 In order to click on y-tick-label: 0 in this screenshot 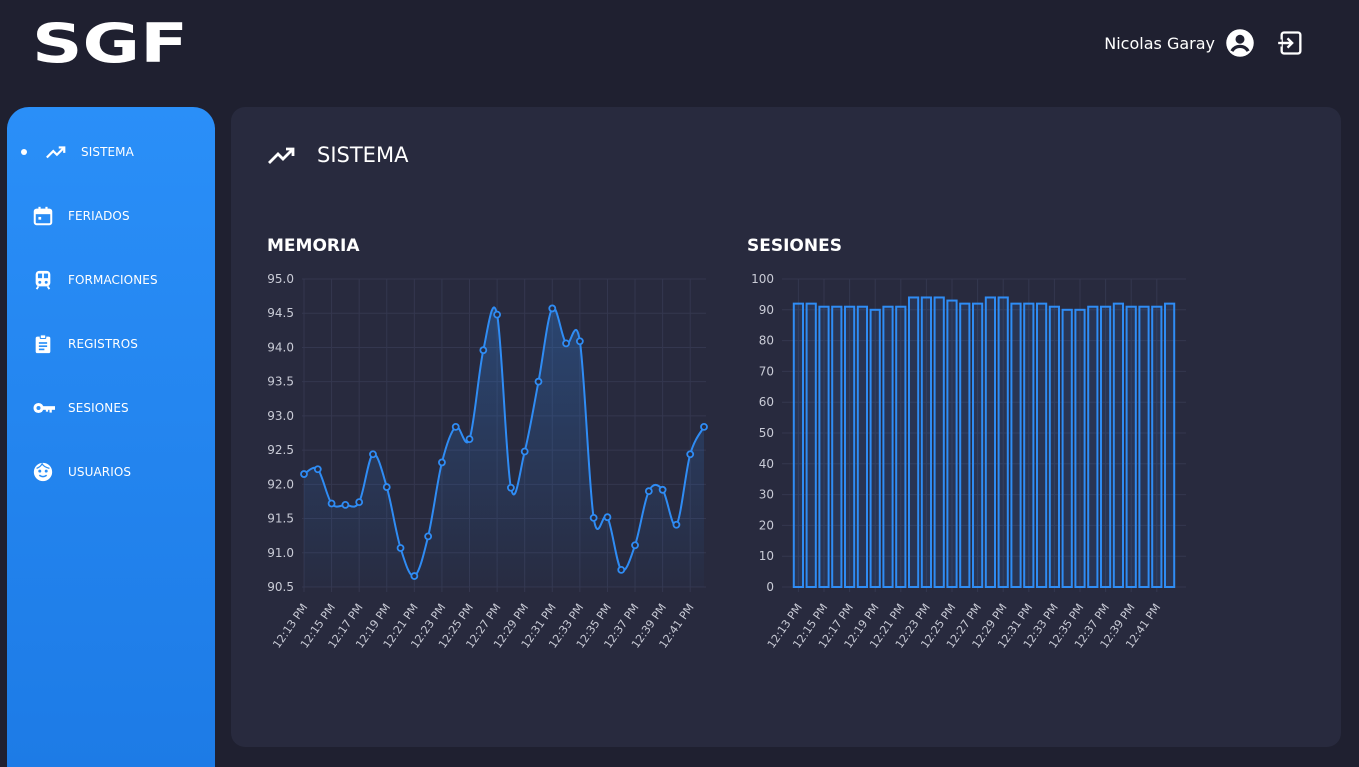, I will do `click(770, 587)`.